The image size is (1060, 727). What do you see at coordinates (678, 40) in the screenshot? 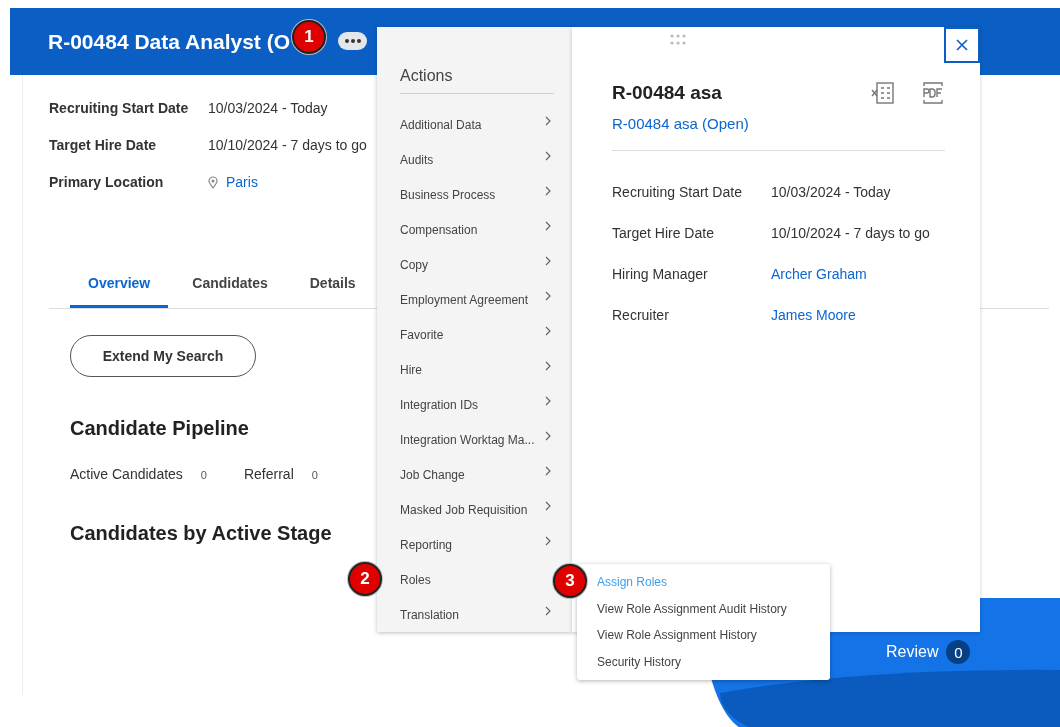
I see `drag-handle-icon` at bounding box center [678, 40].